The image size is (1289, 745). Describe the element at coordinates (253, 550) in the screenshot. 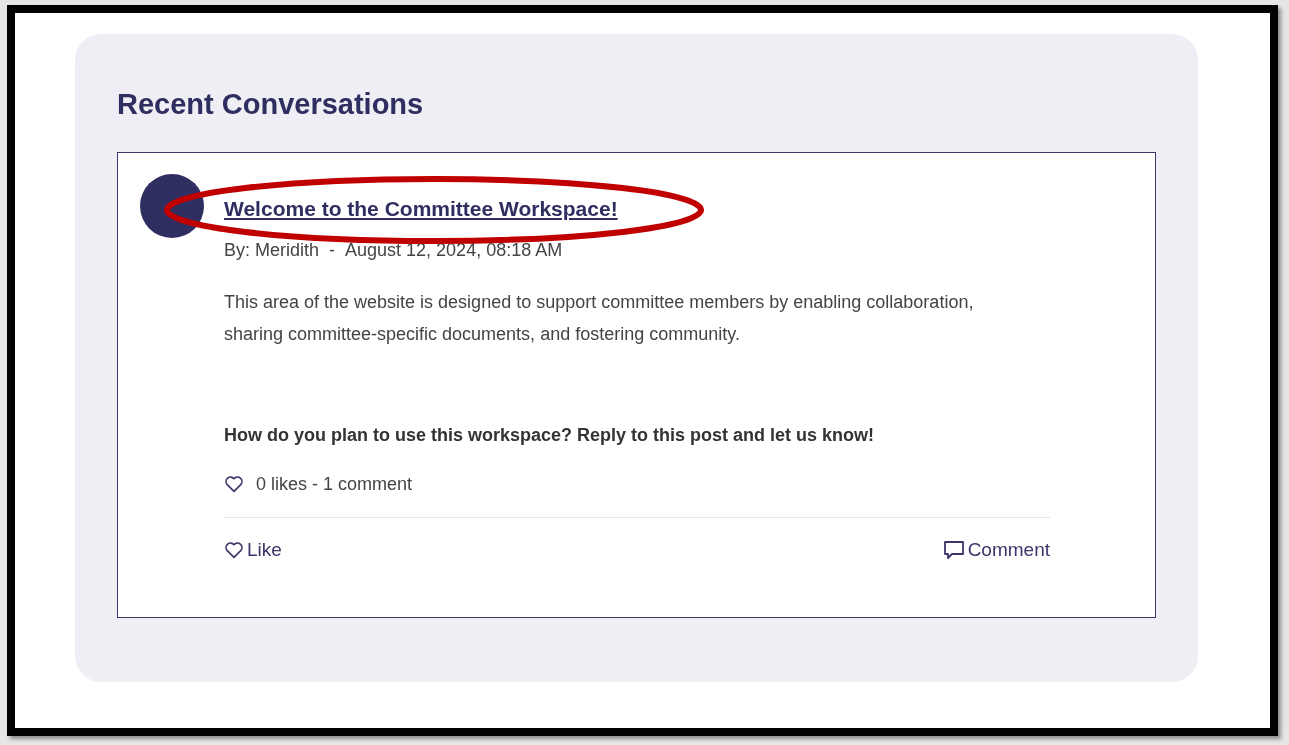

I see `like-button: Like` at that location.